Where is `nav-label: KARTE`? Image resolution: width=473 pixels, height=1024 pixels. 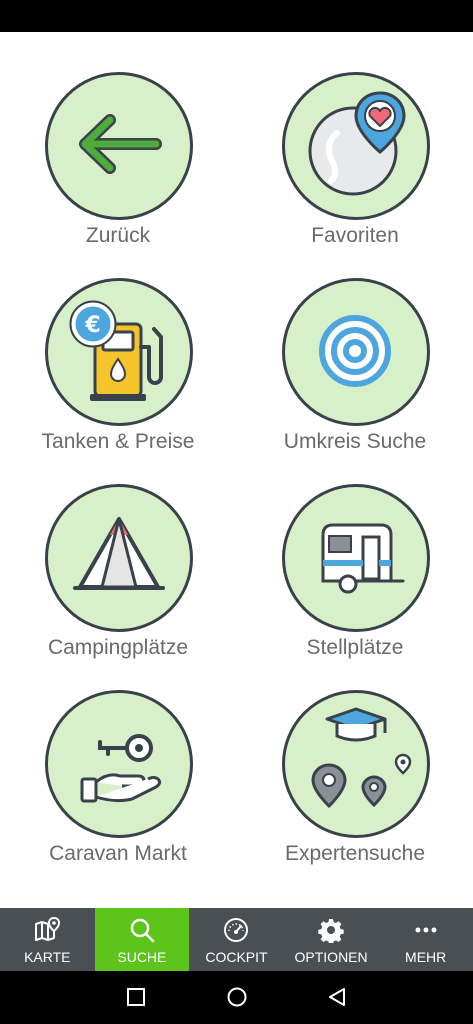
nav-label: KARTE is located at coordinates (47, 957).